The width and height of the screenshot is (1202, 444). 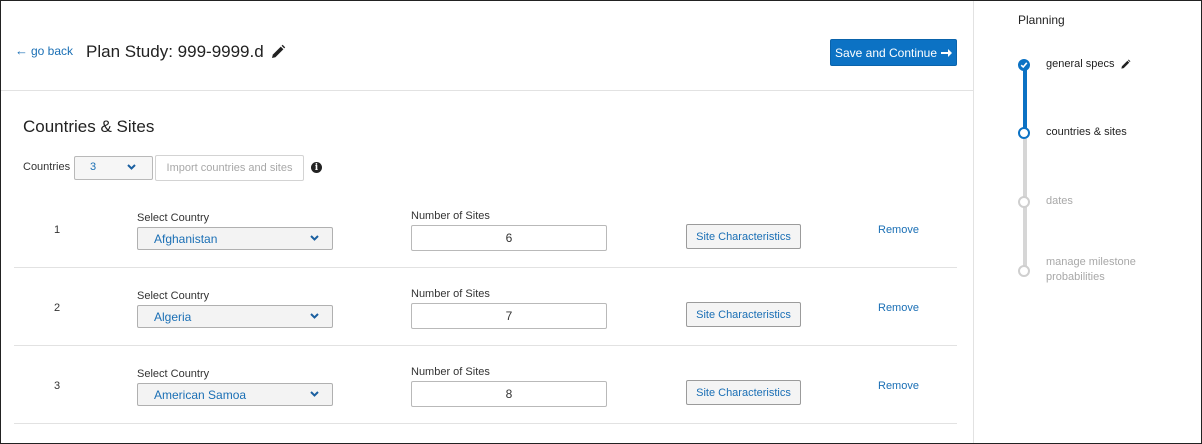 I want to click on sidebar-step-general-specs: general specs, so click(x=1088, y=64).